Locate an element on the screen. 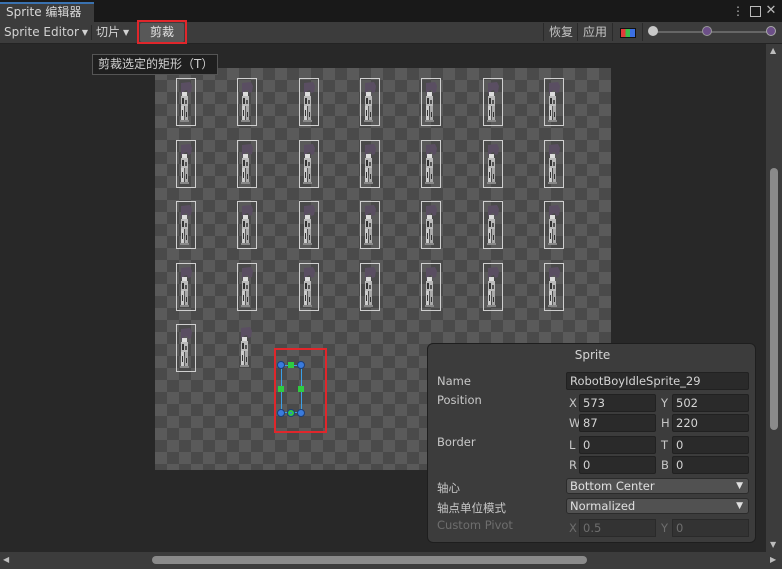 This screenshot has height=569, width=782. mode-dropdown: Sprite Editor ▼ is located at coordinates (46, 32).